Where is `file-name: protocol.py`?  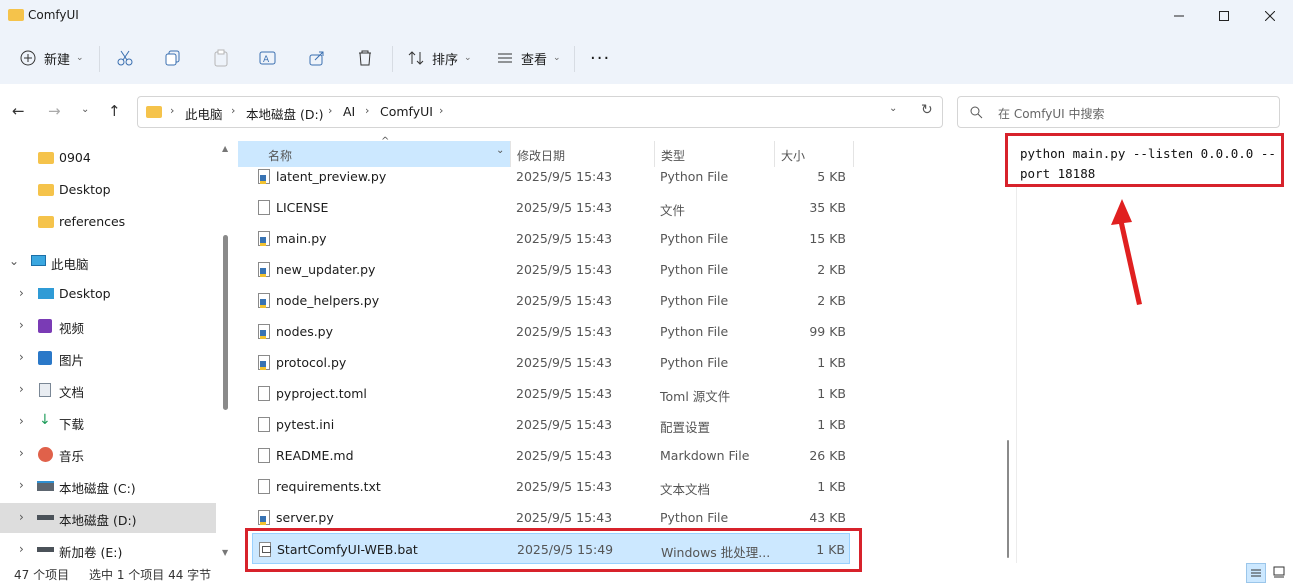 file-name: protocol.py is located at coordinates (311, 362).